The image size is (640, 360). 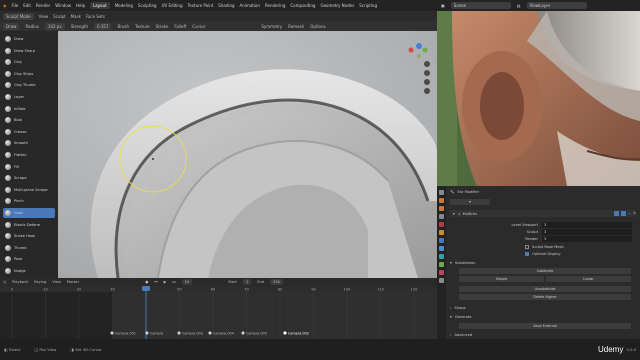 What do you see at coordinates (543, 316) in the screenshot?
I see `generate-section: ▾ Generate` at bounding box center [543, 316].